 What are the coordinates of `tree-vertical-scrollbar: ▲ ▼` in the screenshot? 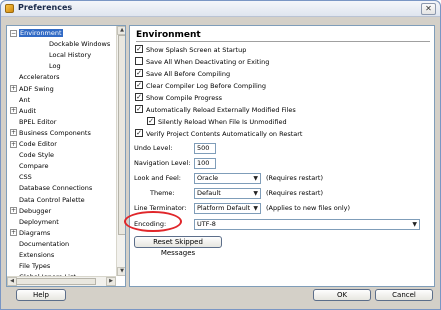 It's located at (120, 151).